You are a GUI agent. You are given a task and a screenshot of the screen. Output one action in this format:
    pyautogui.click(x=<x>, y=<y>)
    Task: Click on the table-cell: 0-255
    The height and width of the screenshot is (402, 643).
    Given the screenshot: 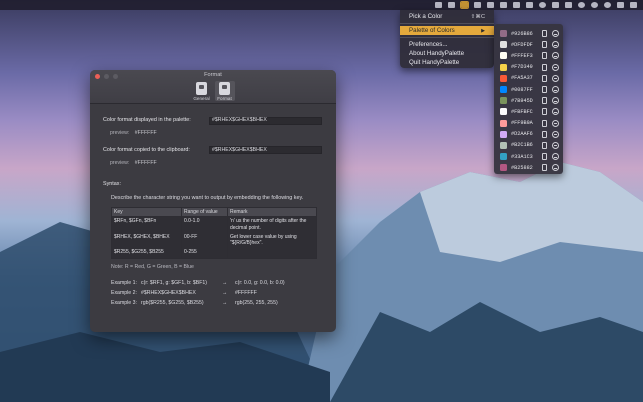 What is the action you would take?
    pyautogui.click(x=204, y=253)
    